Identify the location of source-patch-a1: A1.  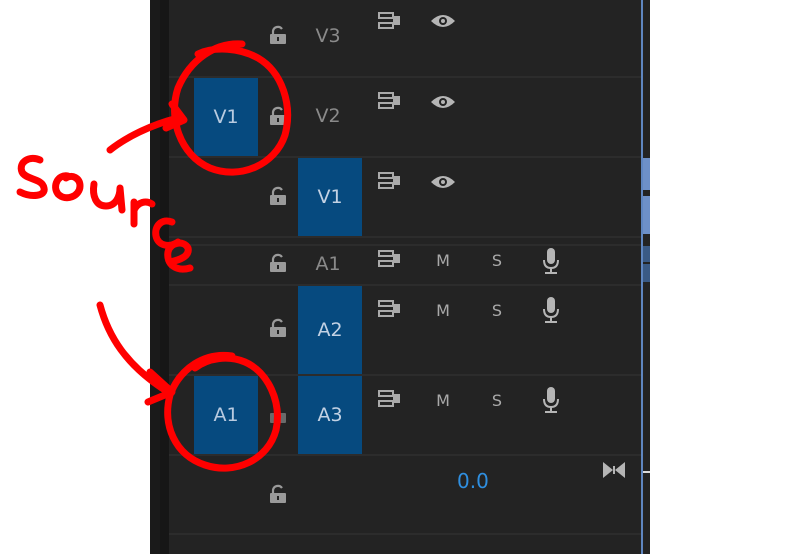
(226, 415).